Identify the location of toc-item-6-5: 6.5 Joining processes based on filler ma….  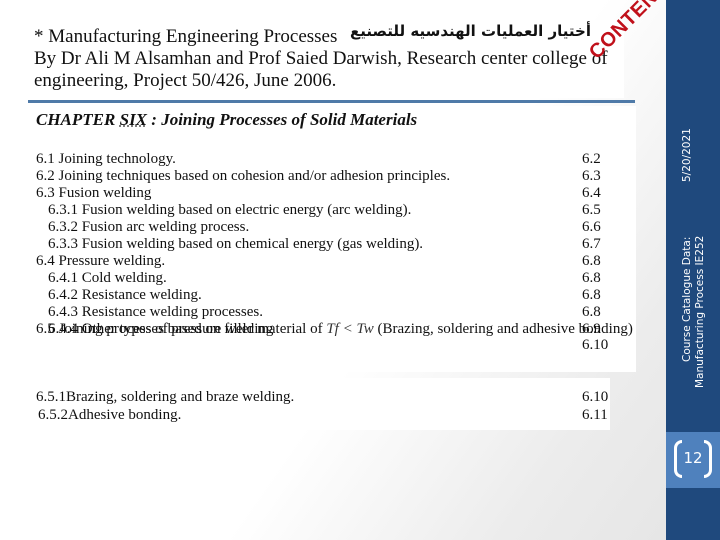
(334, 329).